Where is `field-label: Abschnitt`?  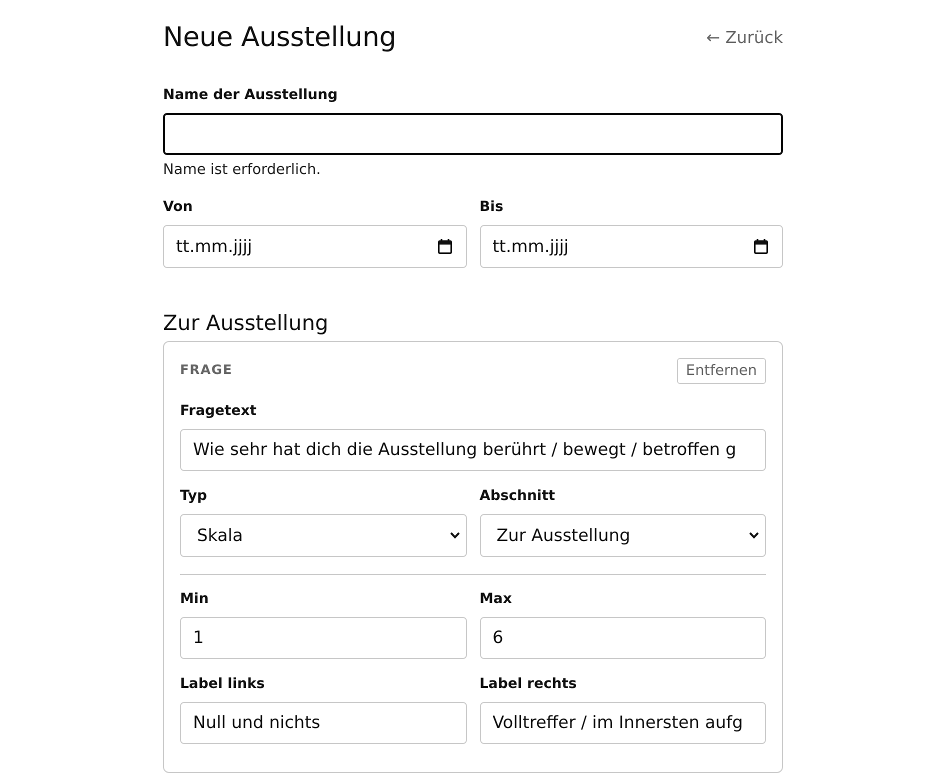 field-label: Abschnitt is located at coordinates (518, 496).